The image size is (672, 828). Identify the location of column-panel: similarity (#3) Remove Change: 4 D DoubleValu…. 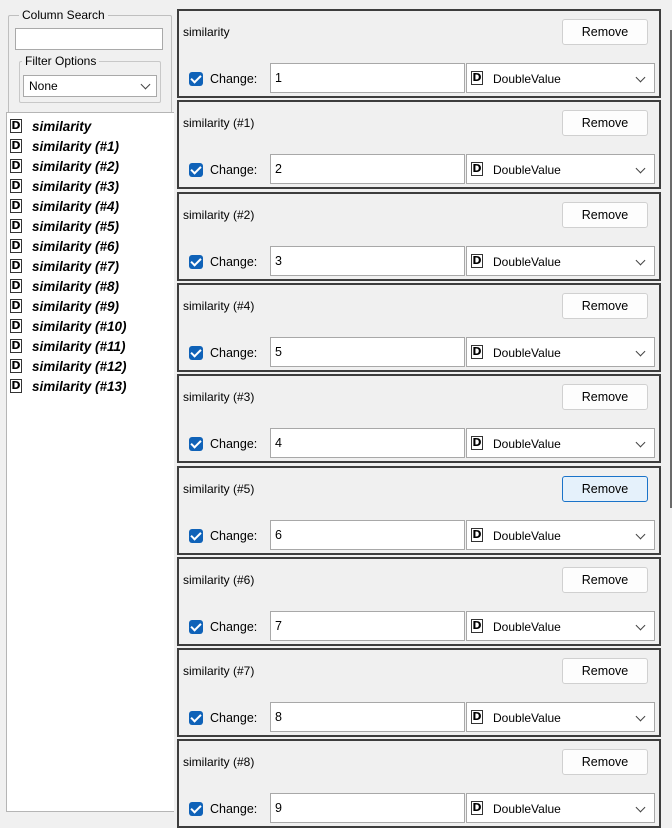
(419, 419).